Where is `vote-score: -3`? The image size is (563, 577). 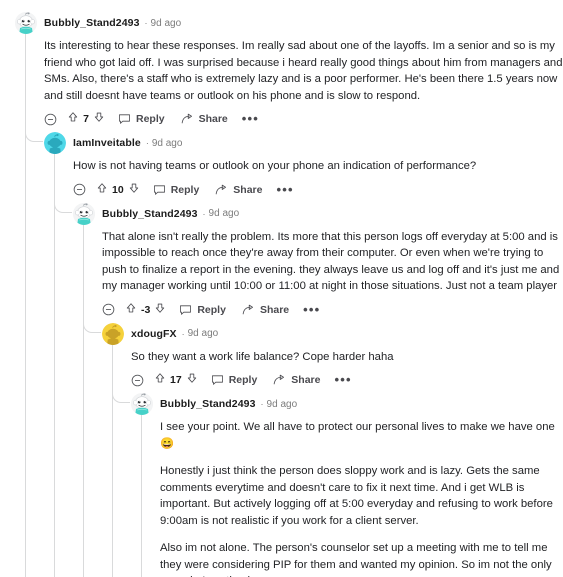
vote-score: -3 is located at coordinates (146, 309).